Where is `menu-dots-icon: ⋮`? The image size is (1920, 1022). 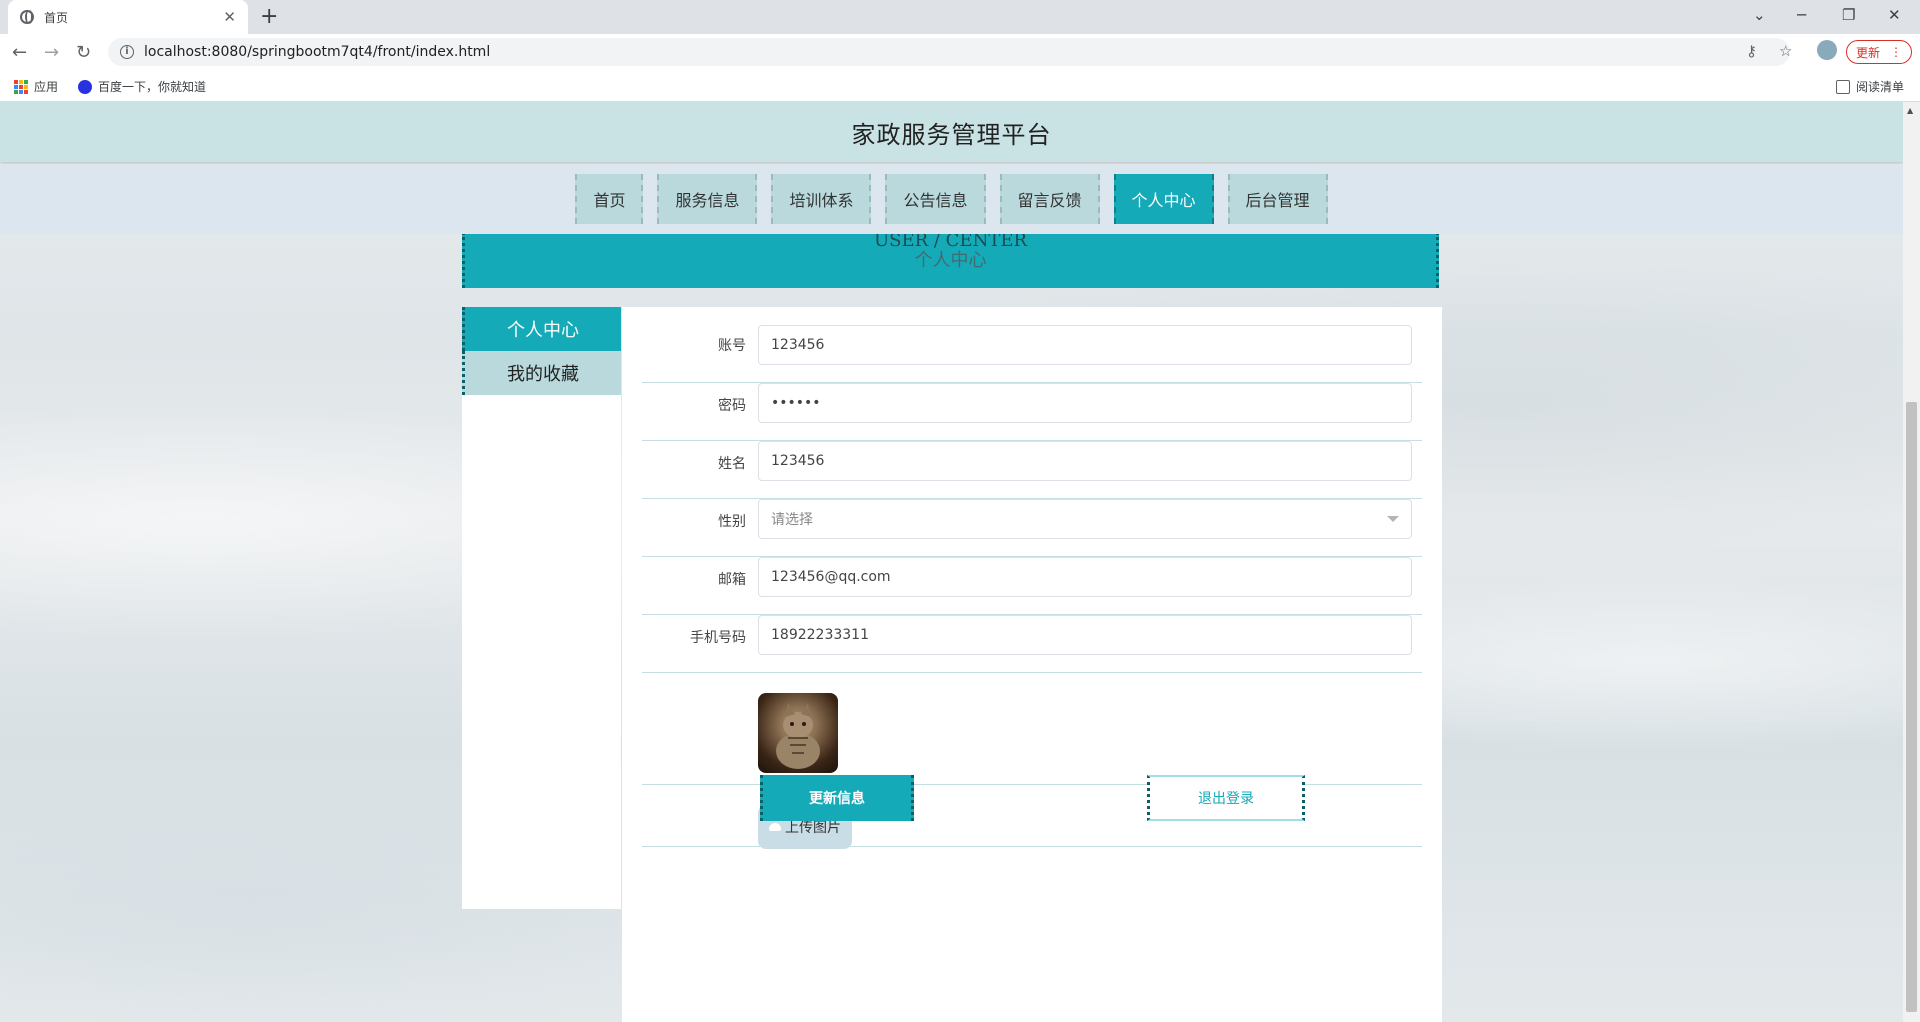
menu-dots-icon: ⋮ is located at coordinates (1896, 52).